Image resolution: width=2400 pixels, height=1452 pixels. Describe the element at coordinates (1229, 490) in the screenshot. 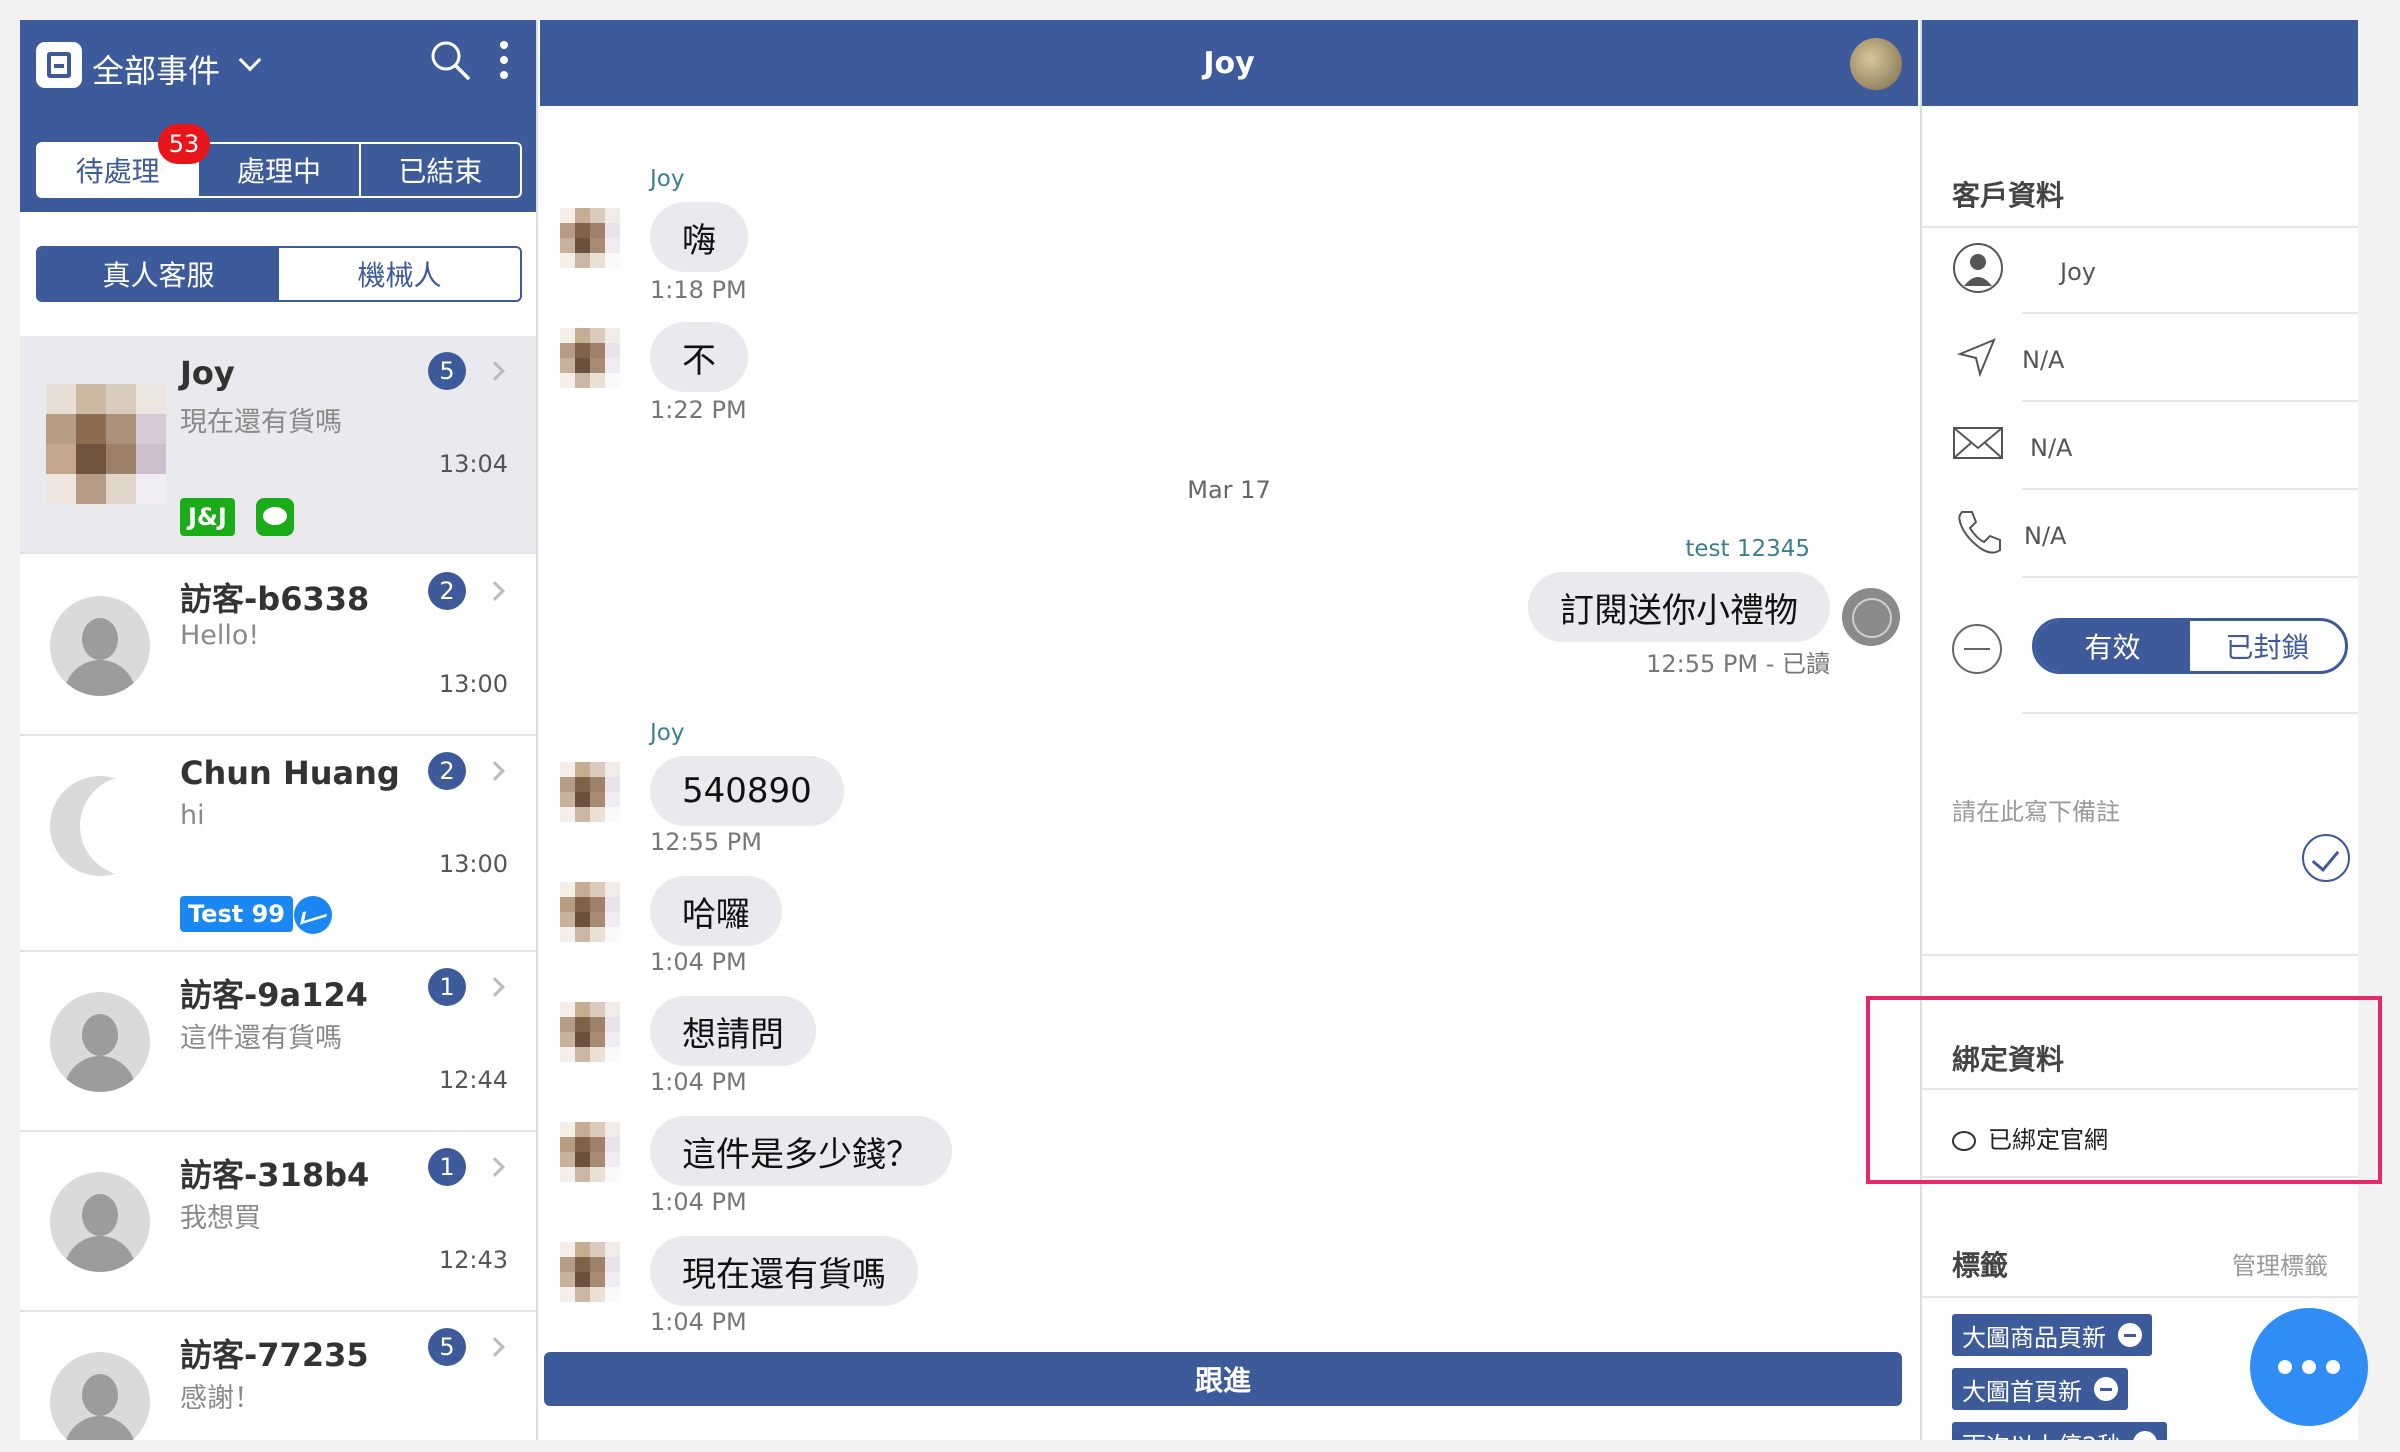

I see `date-separator: Mar 17` at that location.